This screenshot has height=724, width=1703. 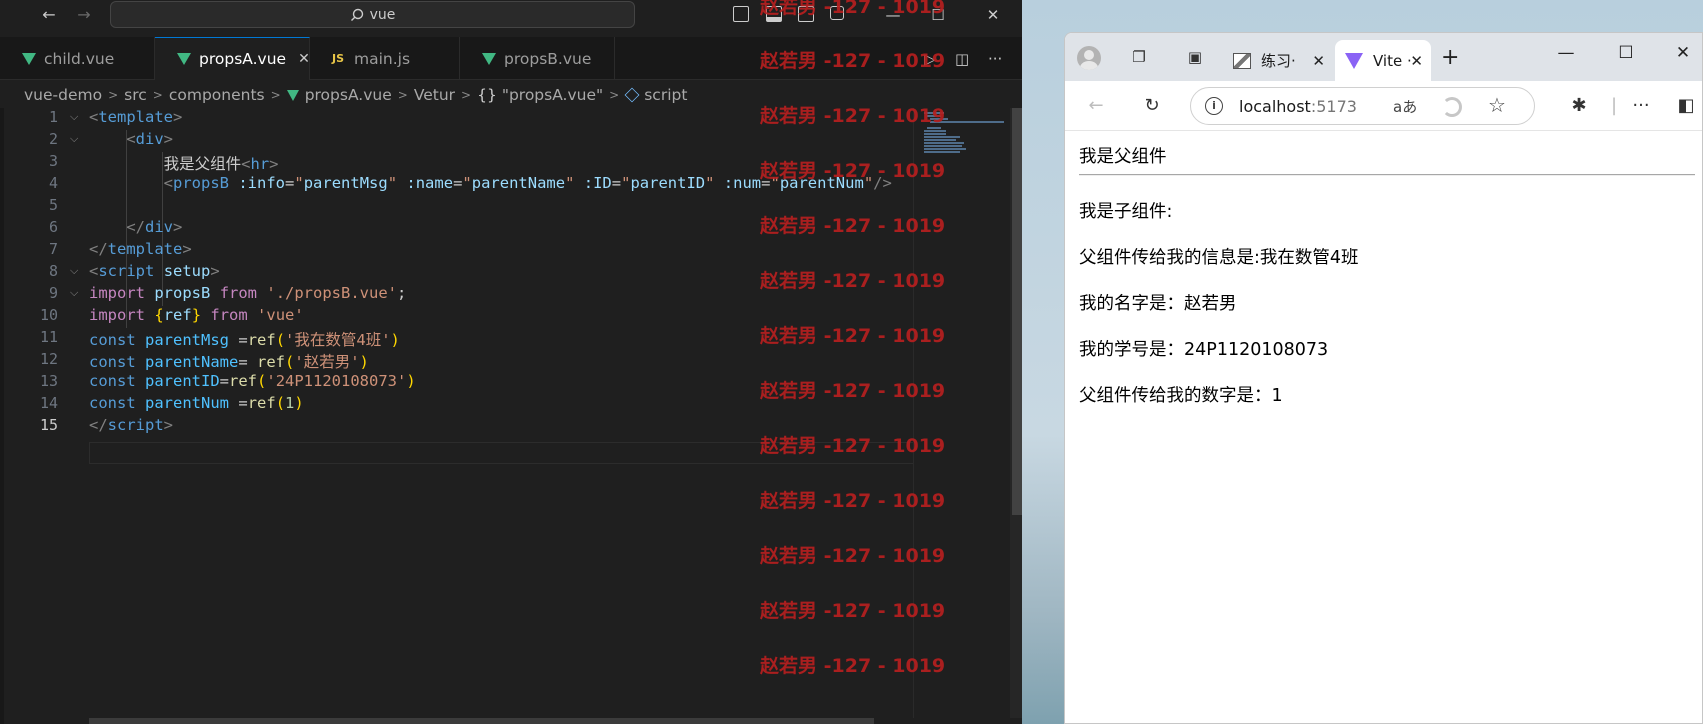 I want to click on scrollbar-thumb, so click(x=1017, y=311).